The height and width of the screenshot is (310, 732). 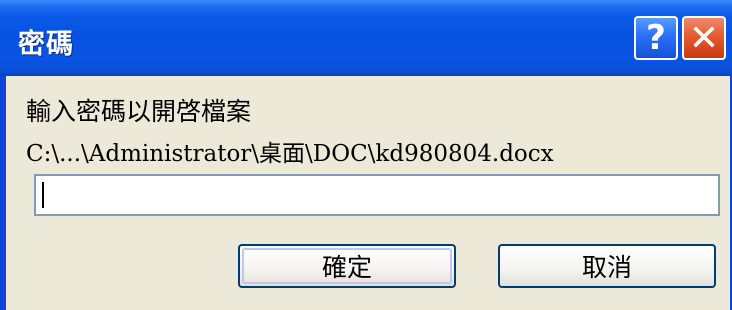 I want to click on cancel-button: 取消, so click(x=607, y=266).